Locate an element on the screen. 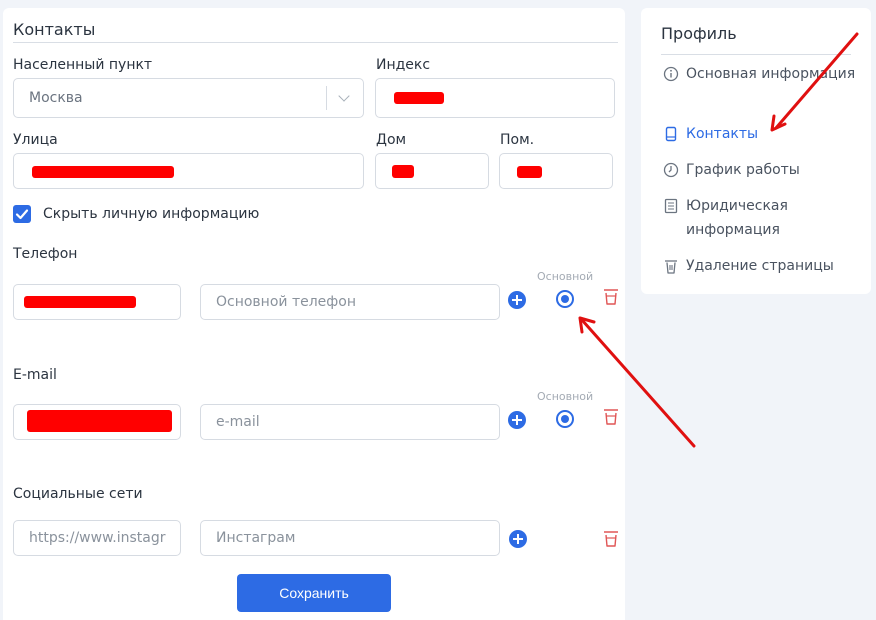 The width and height of the screenshot is (876, 620). email-description-field: e-mail is located at coordinates (350, 422).